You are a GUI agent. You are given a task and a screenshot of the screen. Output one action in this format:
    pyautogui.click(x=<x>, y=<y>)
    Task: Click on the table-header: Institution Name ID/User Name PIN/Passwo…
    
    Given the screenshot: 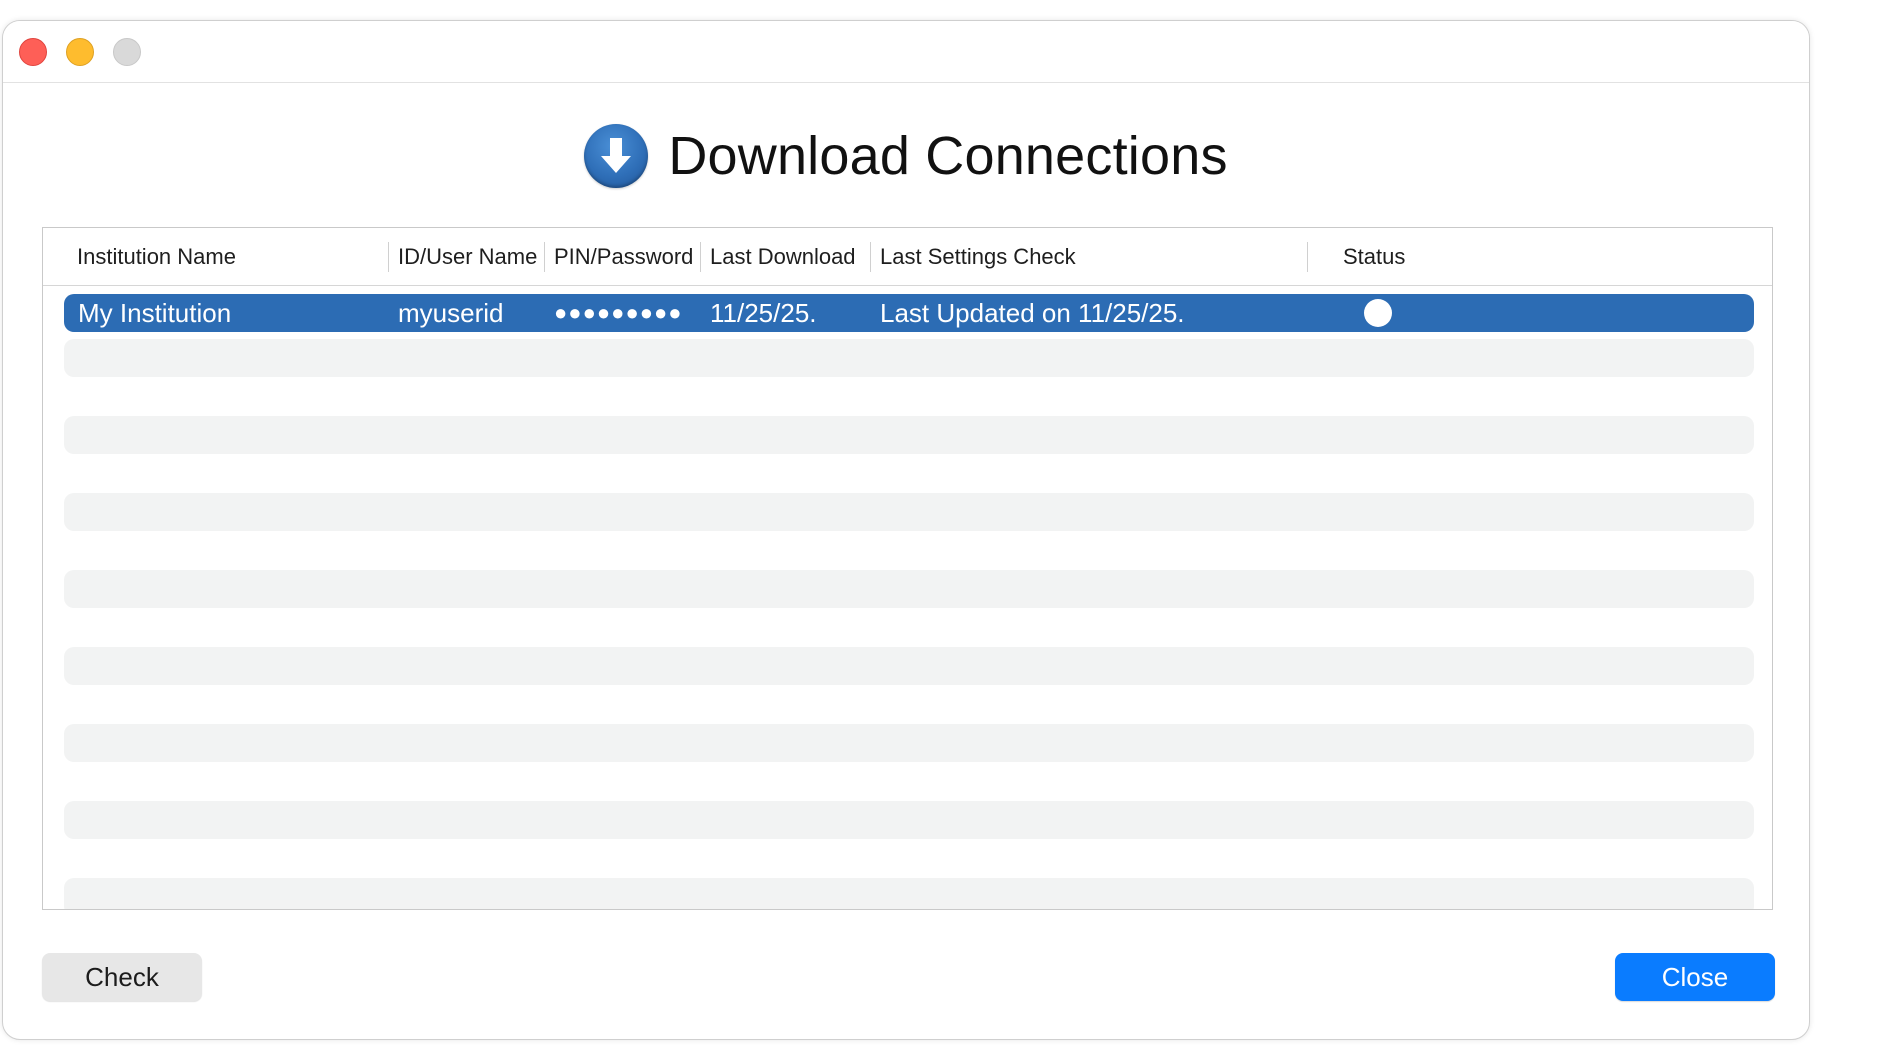 What is the action you would take?
    pyautogui.click(x=907, y=257)
    